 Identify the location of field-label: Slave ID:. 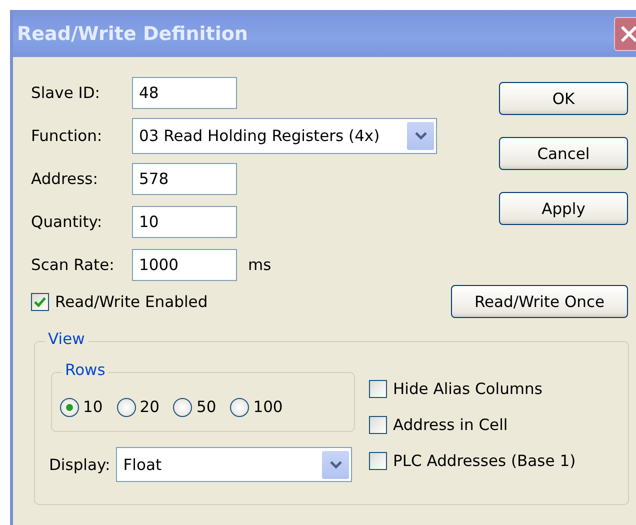
(66, 93).